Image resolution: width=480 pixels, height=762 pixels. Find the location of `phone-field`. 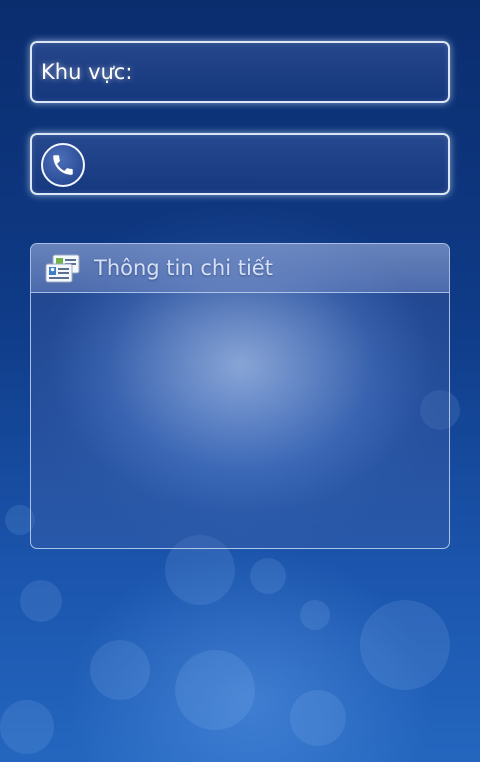

phone-field is located at coordinates (240, 164).